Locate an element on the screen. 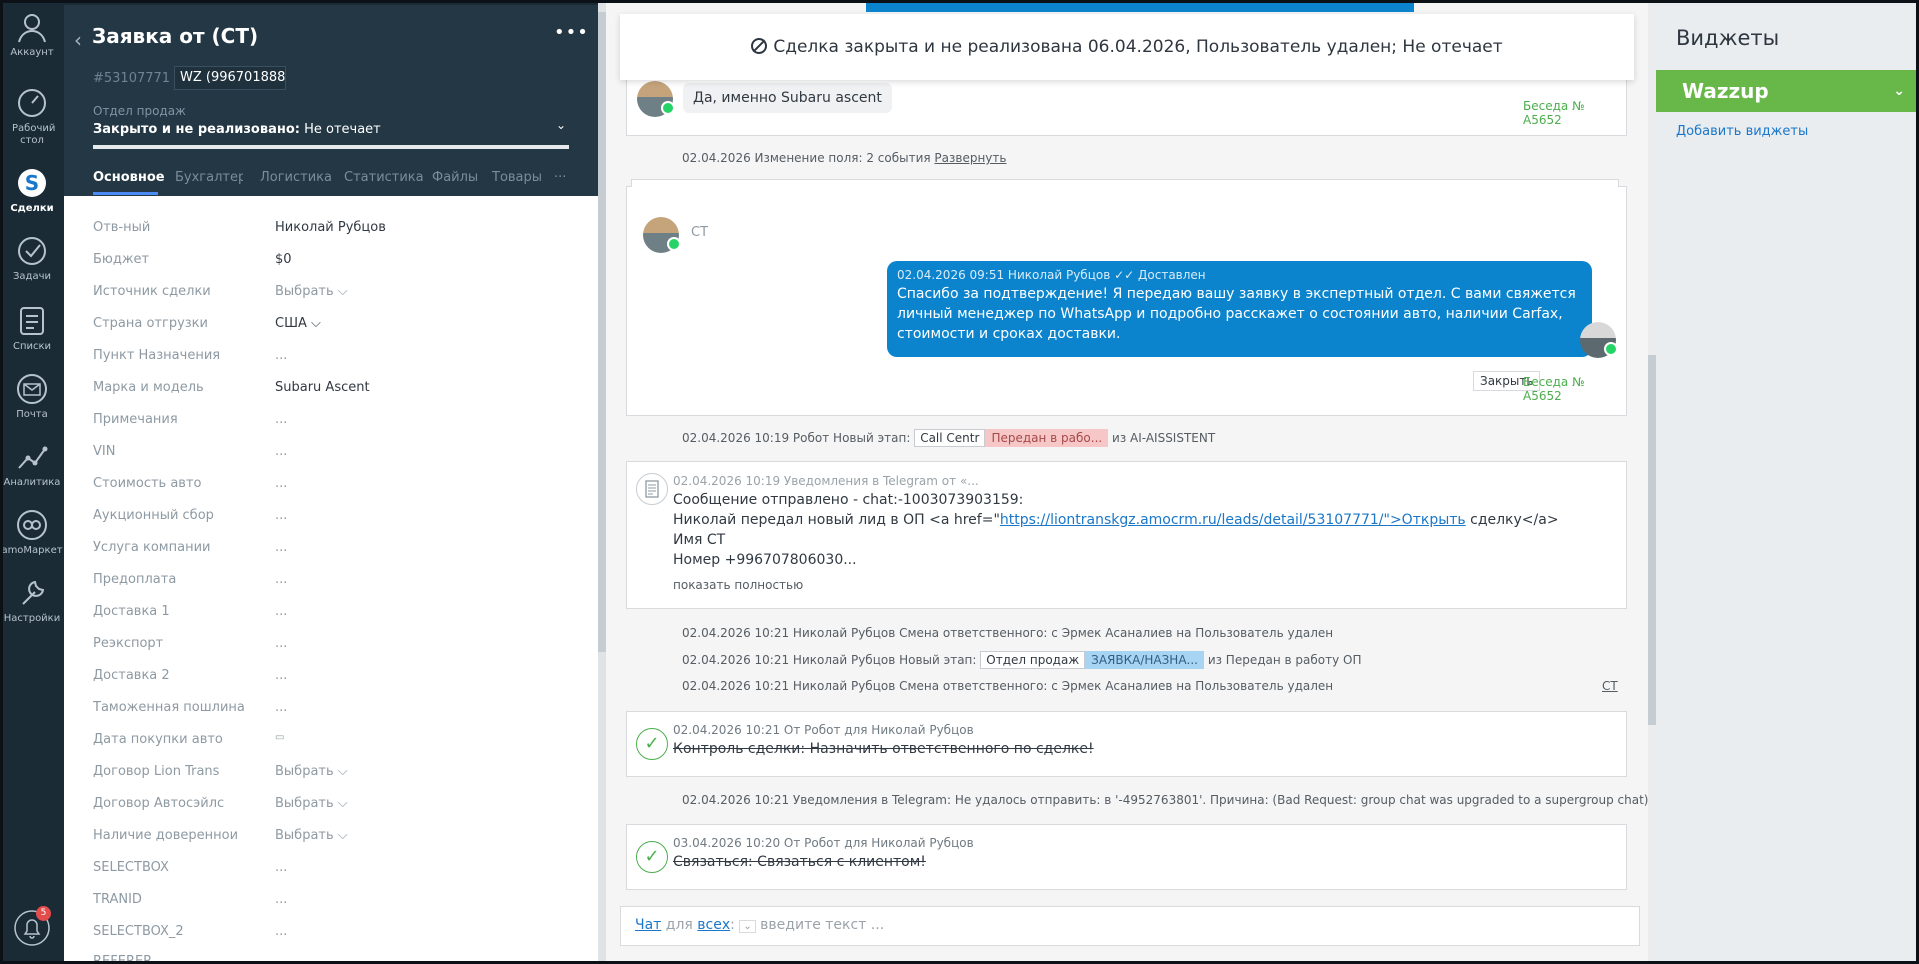 This screenshot has width=1919, height=964. deal-scrollbar is located at coordinates (602, 482).